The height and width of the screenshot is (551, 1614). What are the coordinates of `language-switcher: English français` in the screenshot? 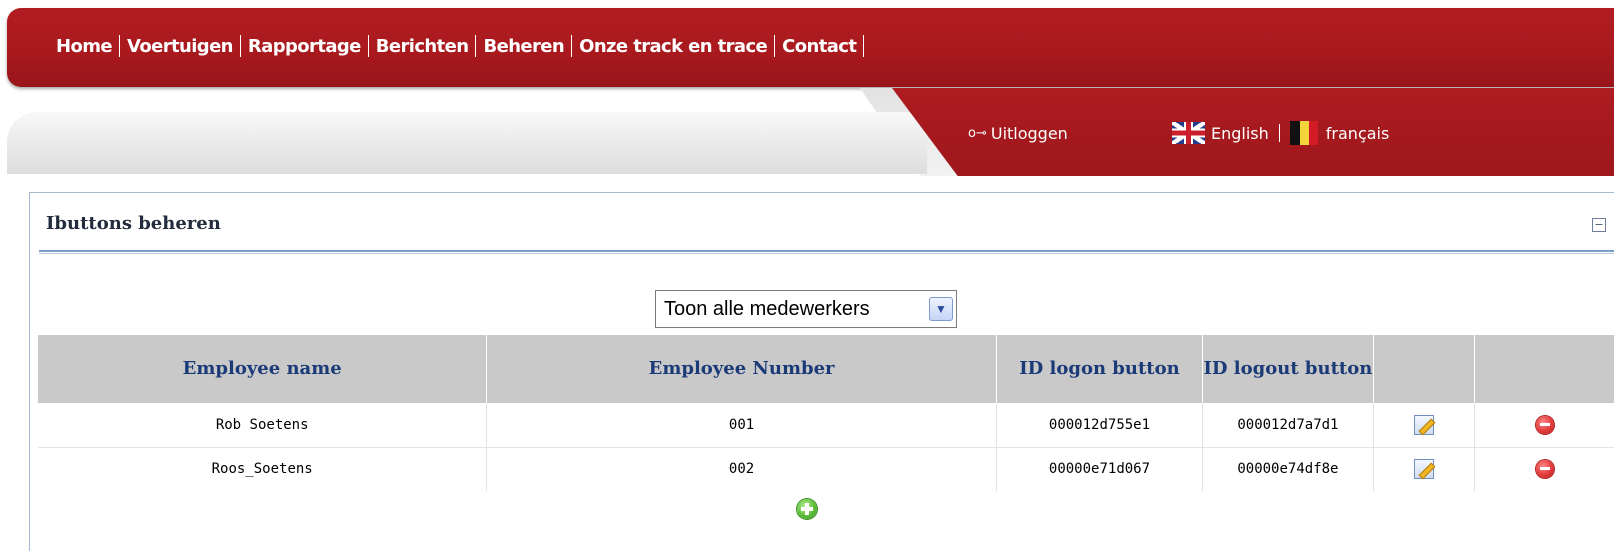 It's located at (1280, 133).